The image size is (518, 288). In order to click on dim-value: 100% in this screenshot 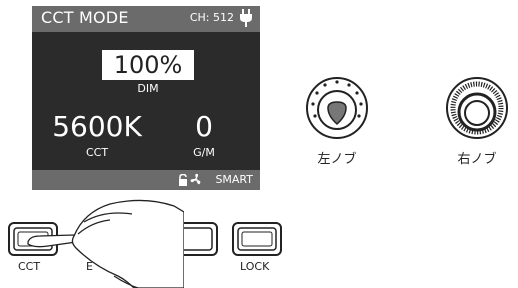, I will do `click(148, 65)`.